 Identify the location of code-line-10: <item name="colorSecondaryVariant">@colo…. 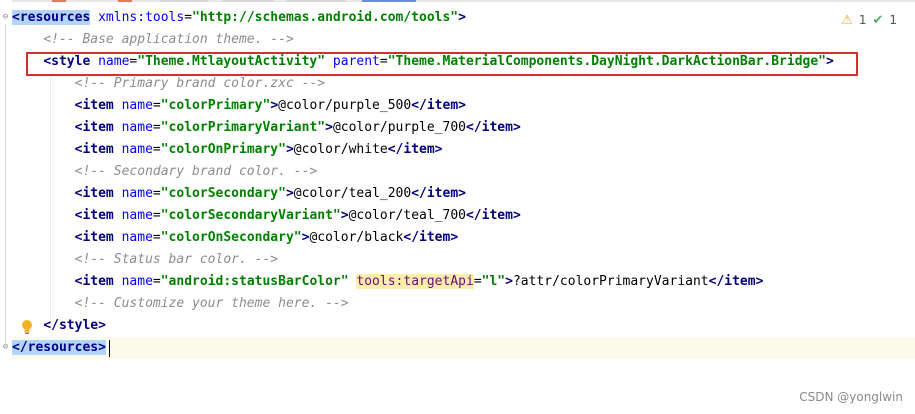
(266, 216).